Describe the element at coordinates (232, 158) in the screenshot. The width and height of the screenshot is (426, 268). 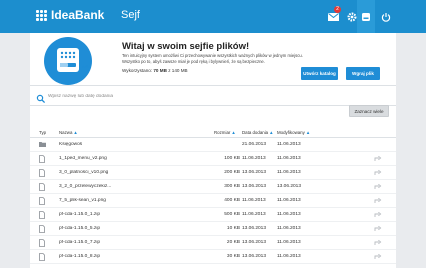
I see `file-size: 100 KB` at that location.